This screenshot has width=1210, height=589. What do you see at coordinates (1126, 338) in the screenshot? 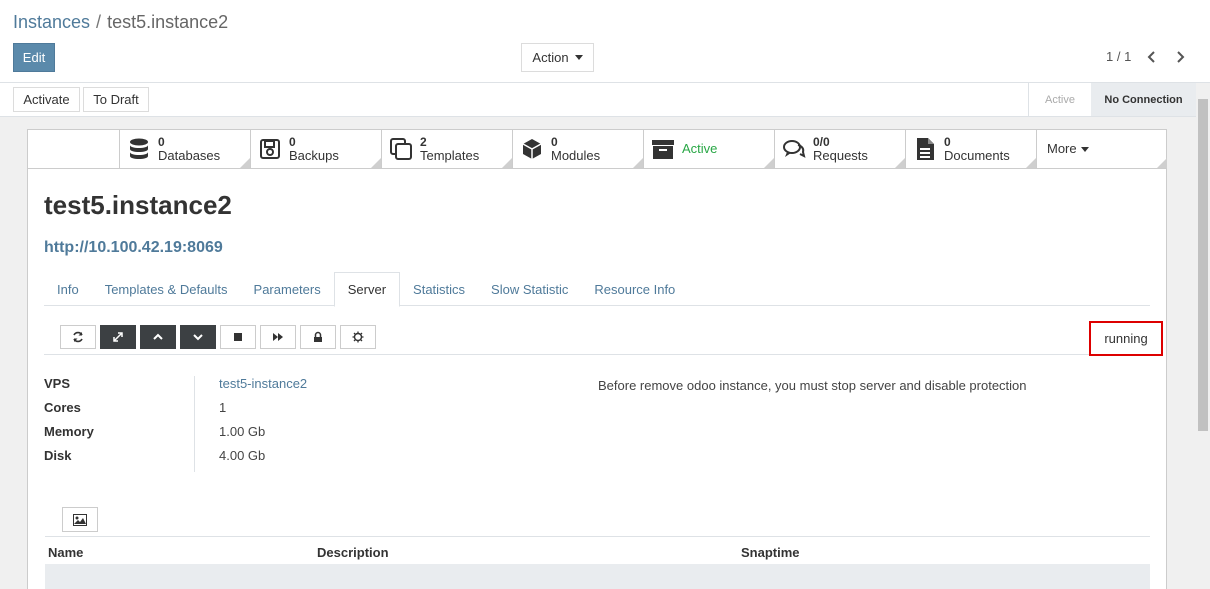
I see `server-state-badge: running` at bounding box center [1126, 338].